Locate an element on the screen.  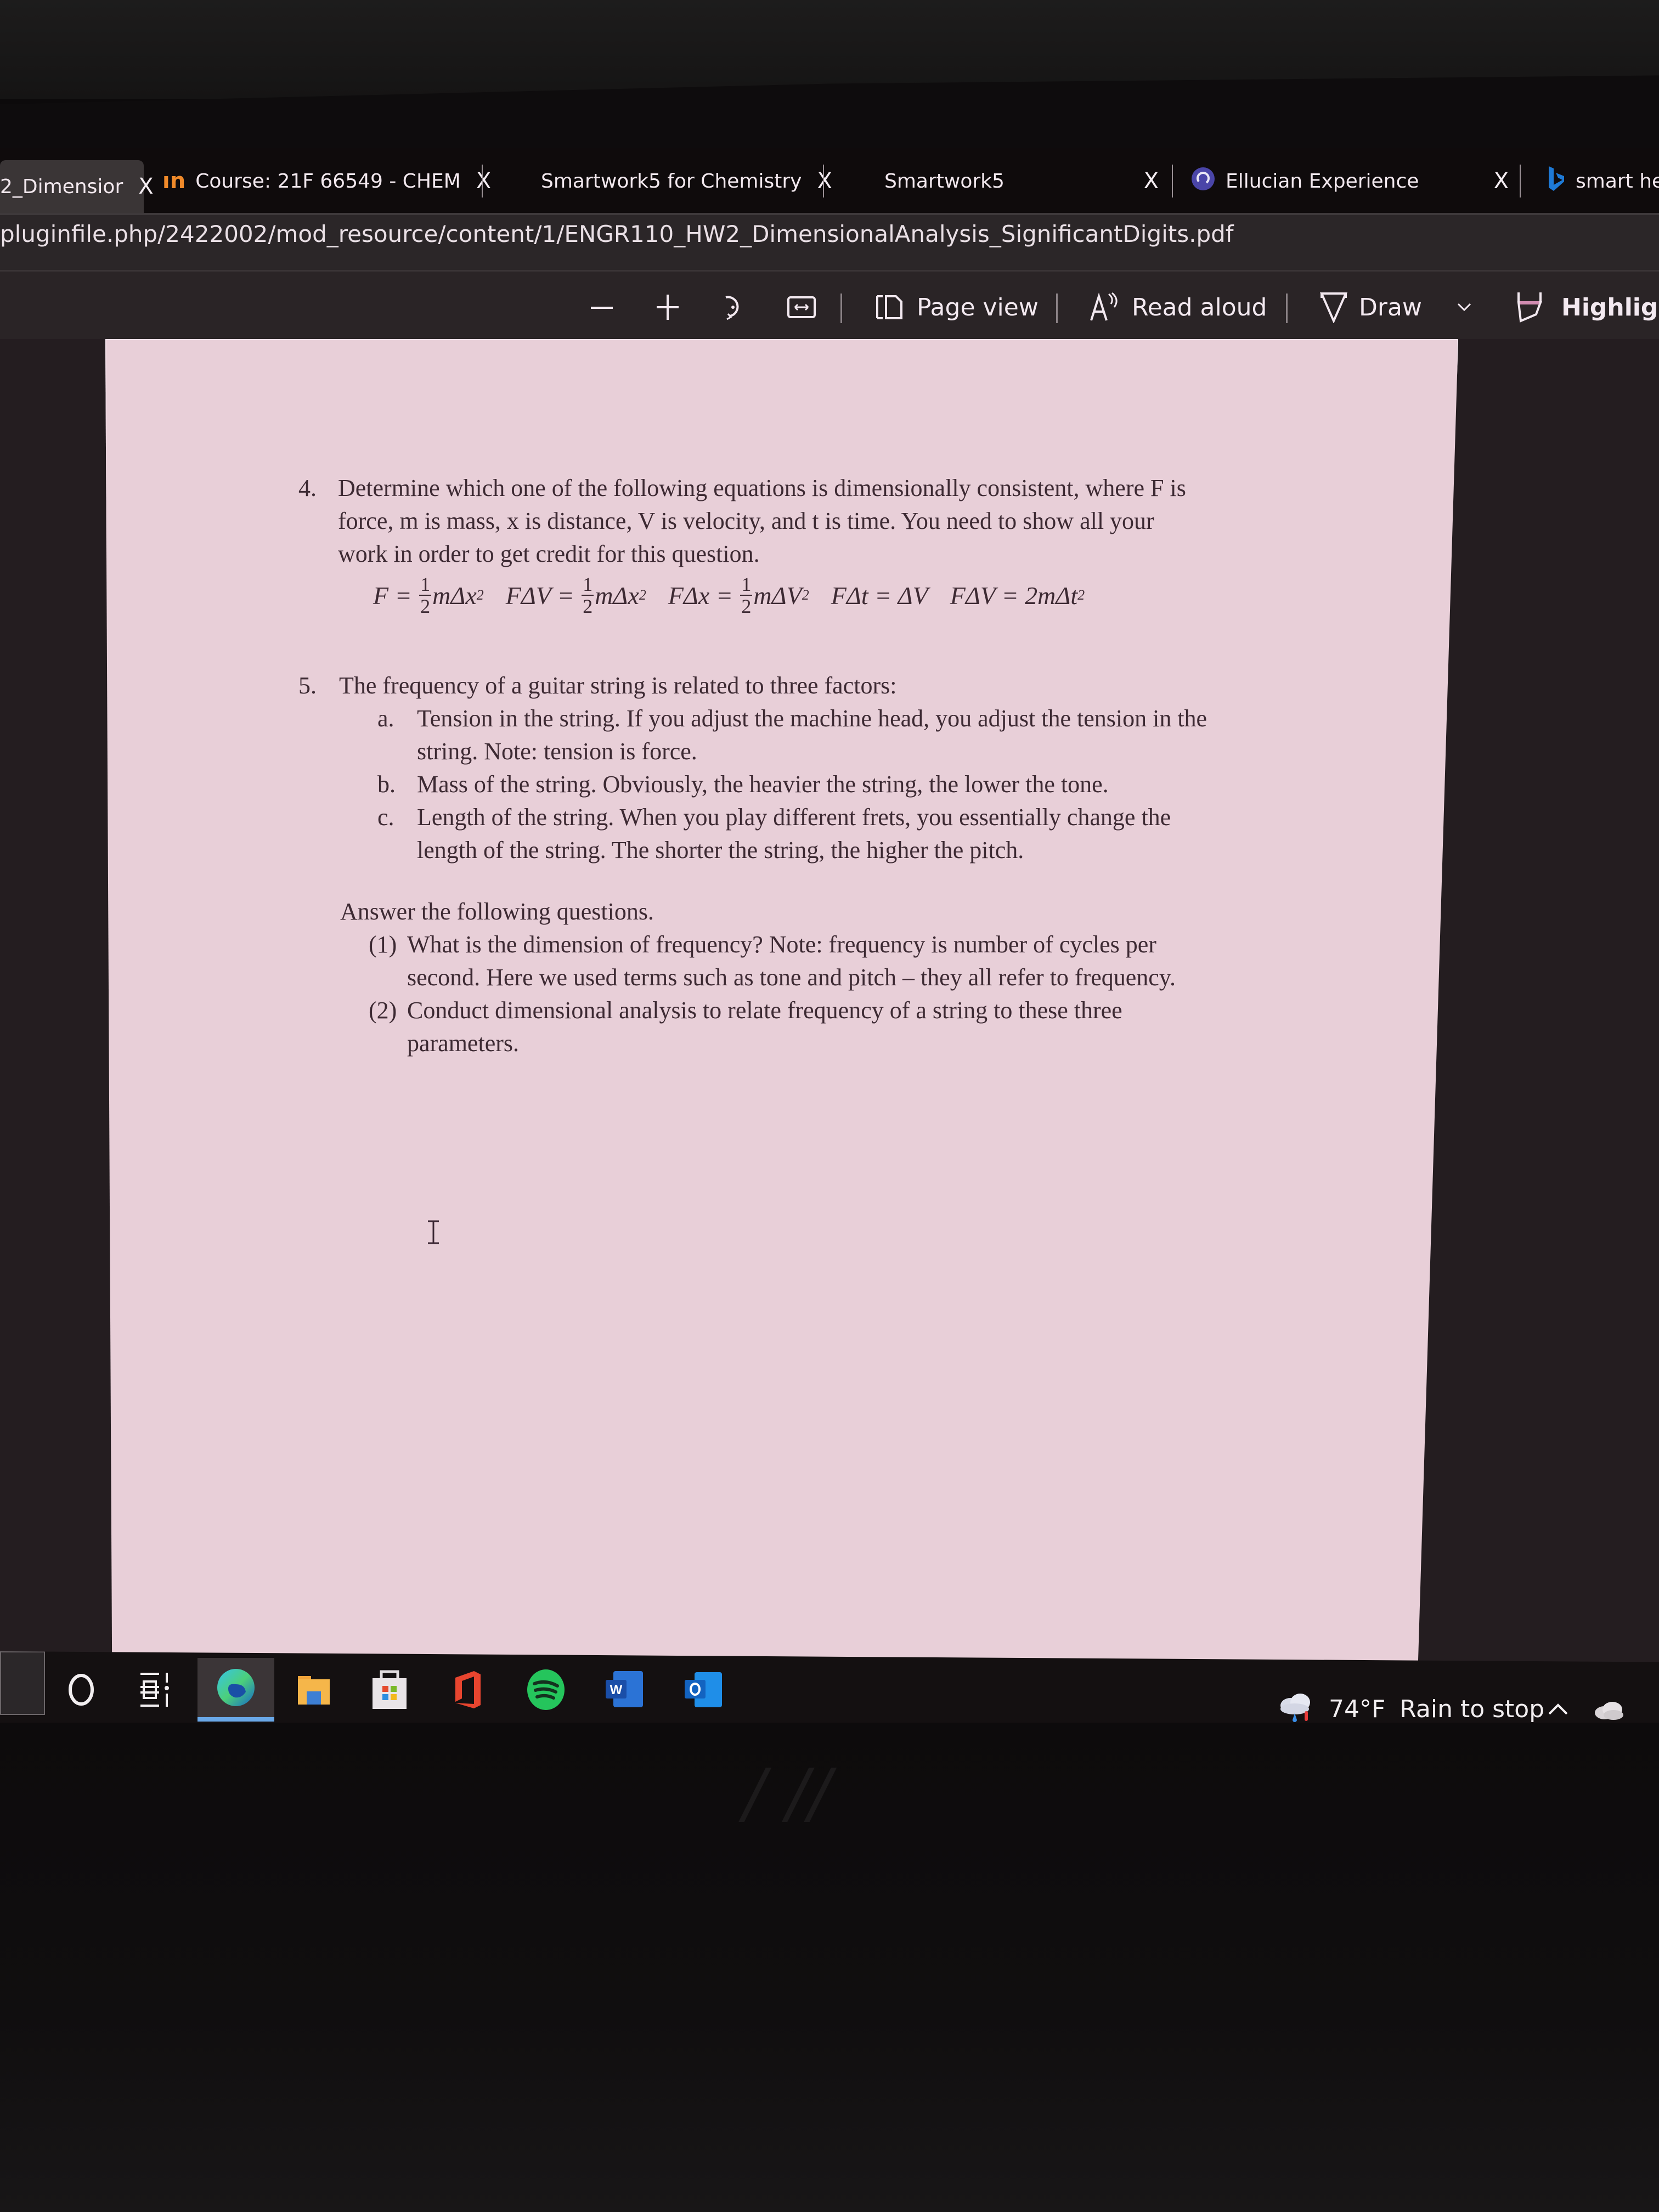
highlight-icon is located at coordinates (1530, 307).